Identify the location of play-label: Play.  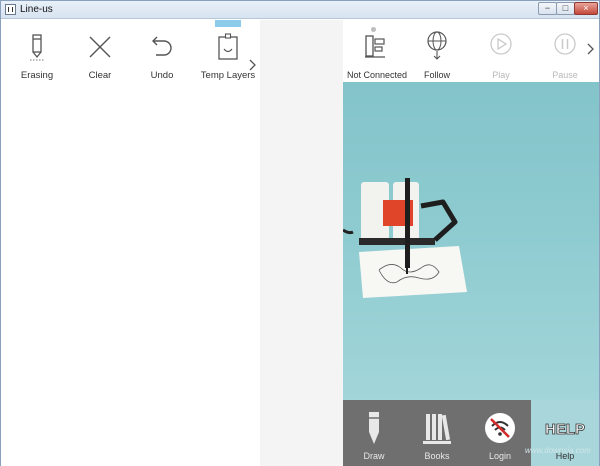
(501, 75).